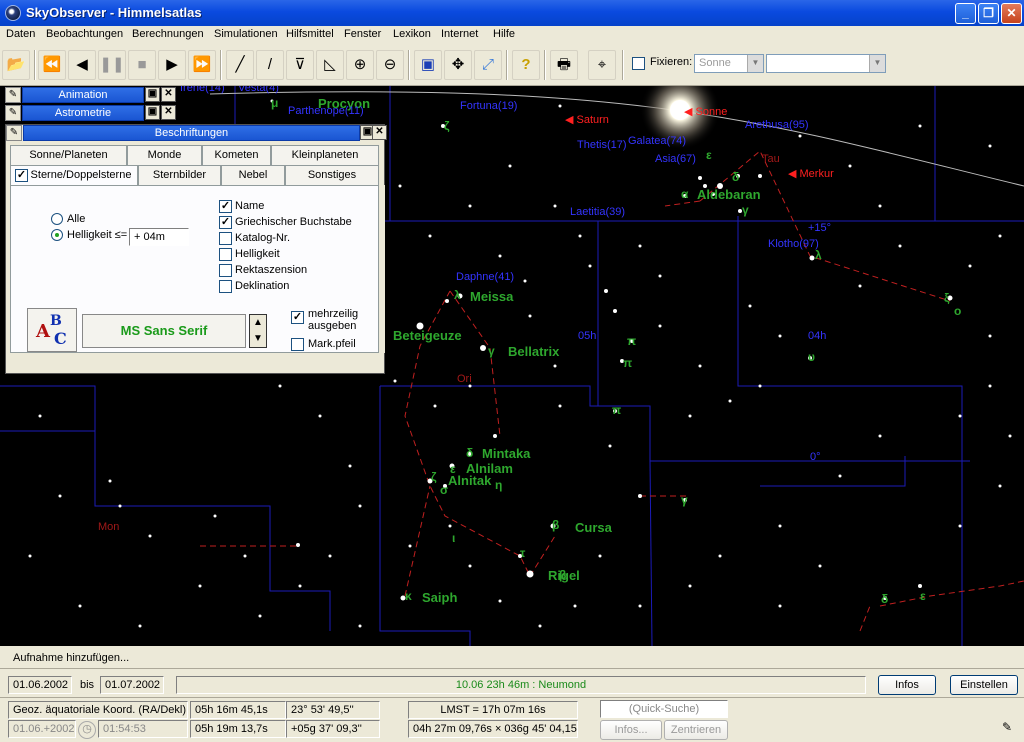 This screenshot has width=1024, height=742. Describe the element at coordinates (326, 111) in the screenshot. I see `label-parthenope: Parthenope(11)` at that location.